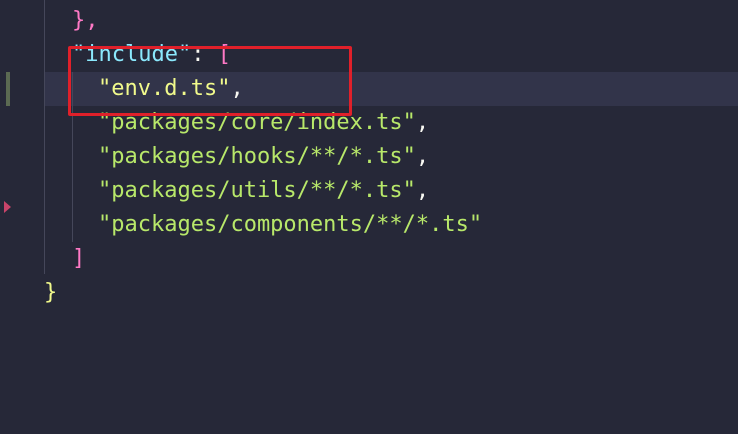  I want to click on code-token: "packages/utils/**/*.ts", so click(257, 190).